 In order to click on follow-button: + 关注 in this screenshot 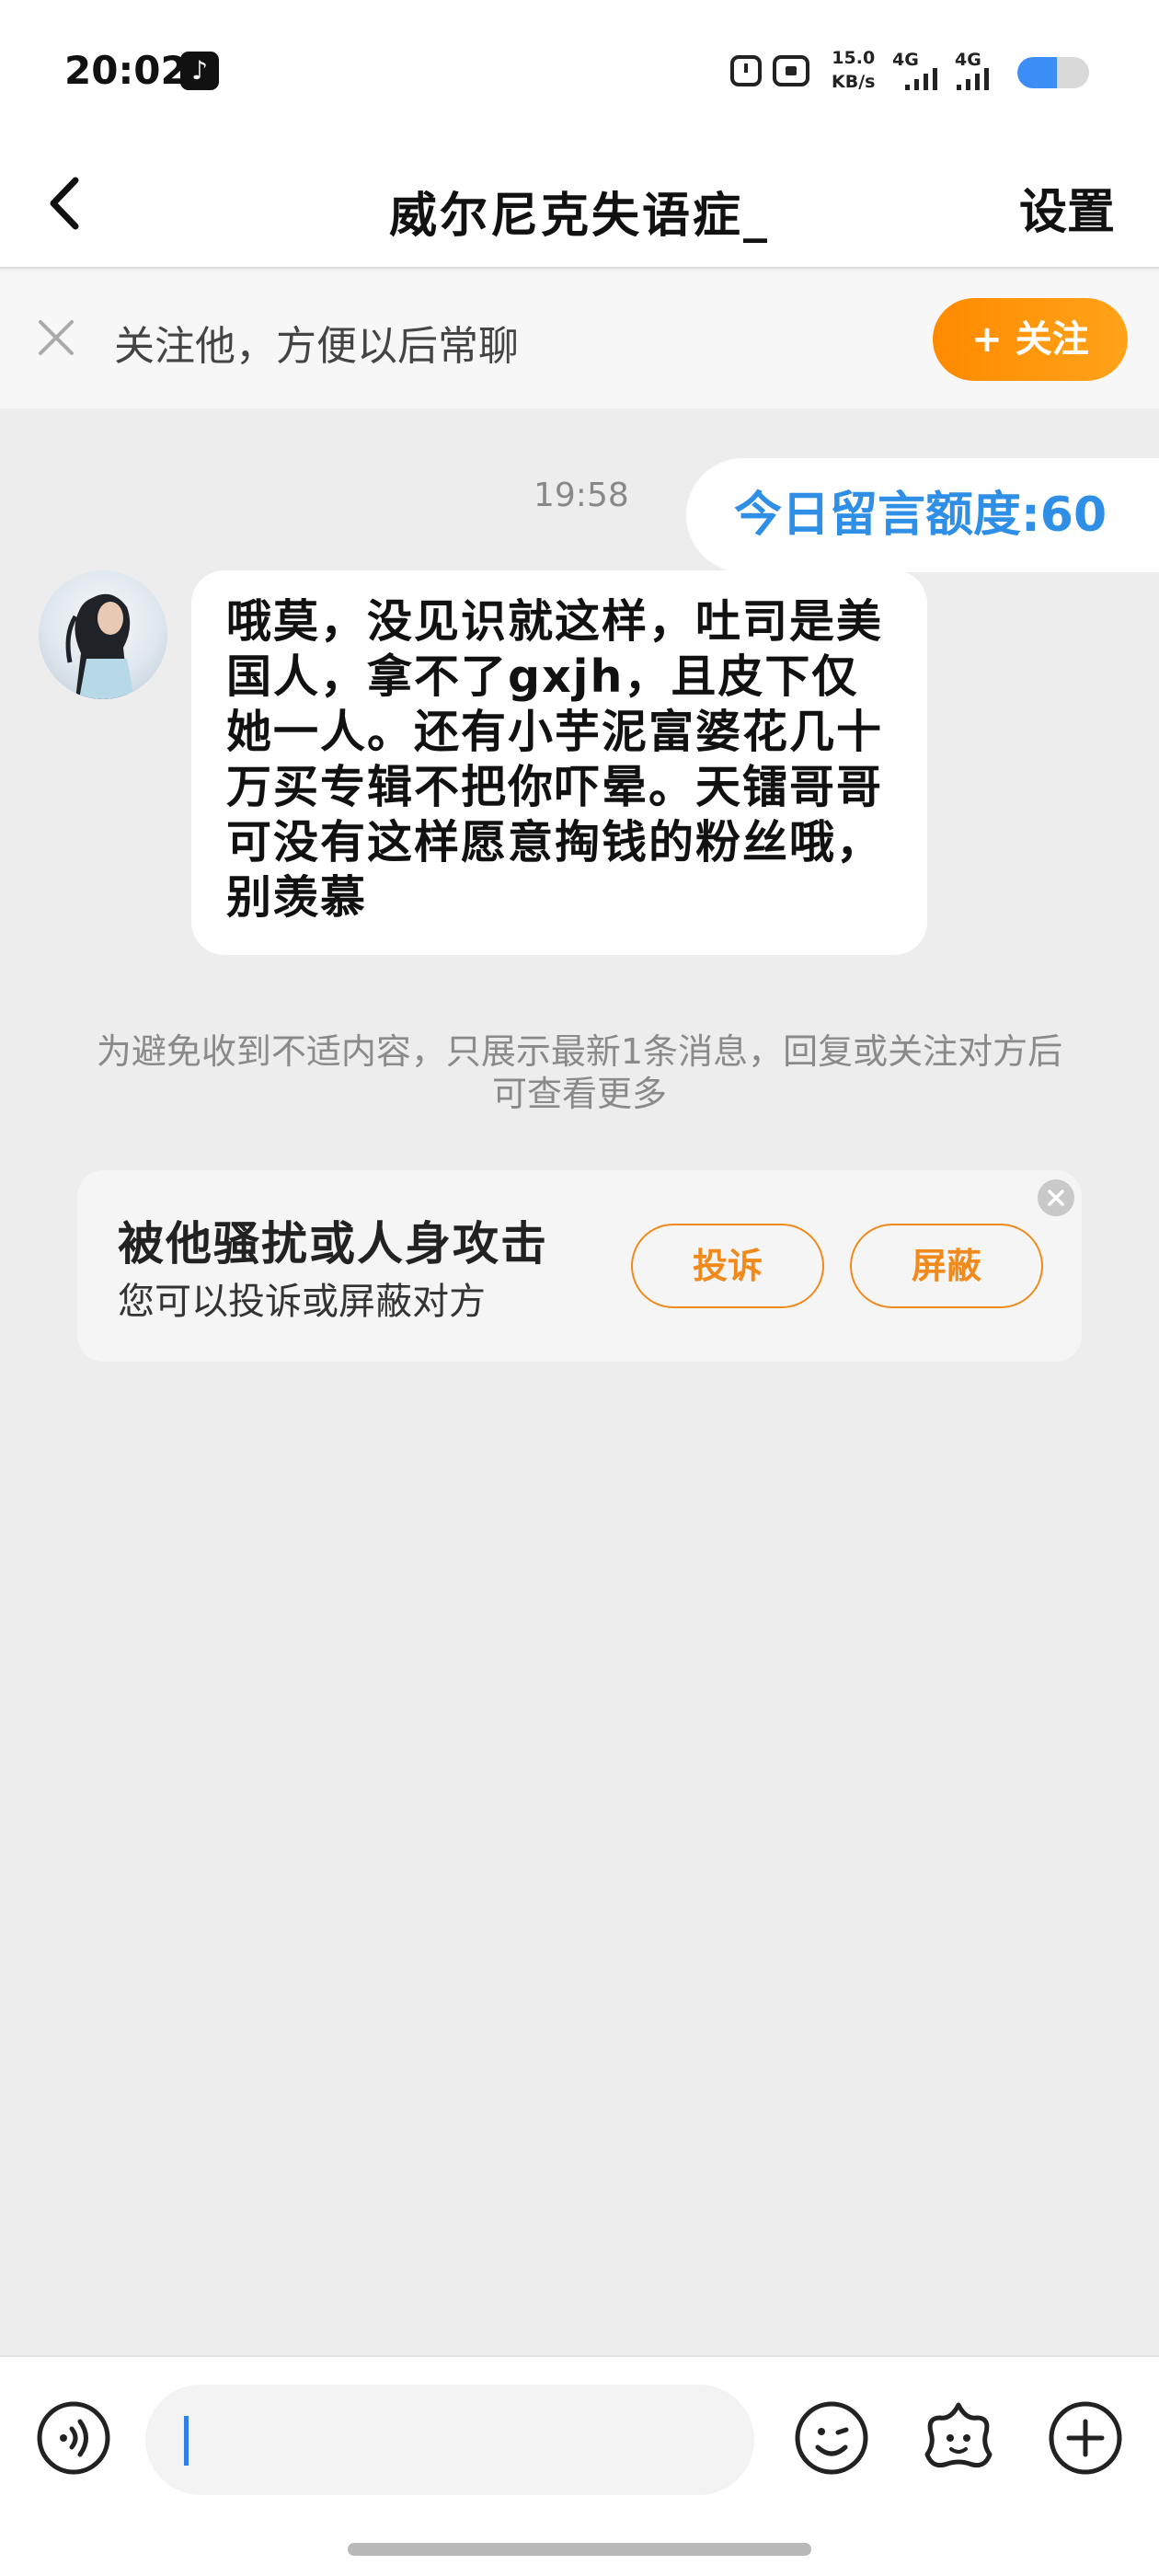, I will do `click(1030, 339)`.